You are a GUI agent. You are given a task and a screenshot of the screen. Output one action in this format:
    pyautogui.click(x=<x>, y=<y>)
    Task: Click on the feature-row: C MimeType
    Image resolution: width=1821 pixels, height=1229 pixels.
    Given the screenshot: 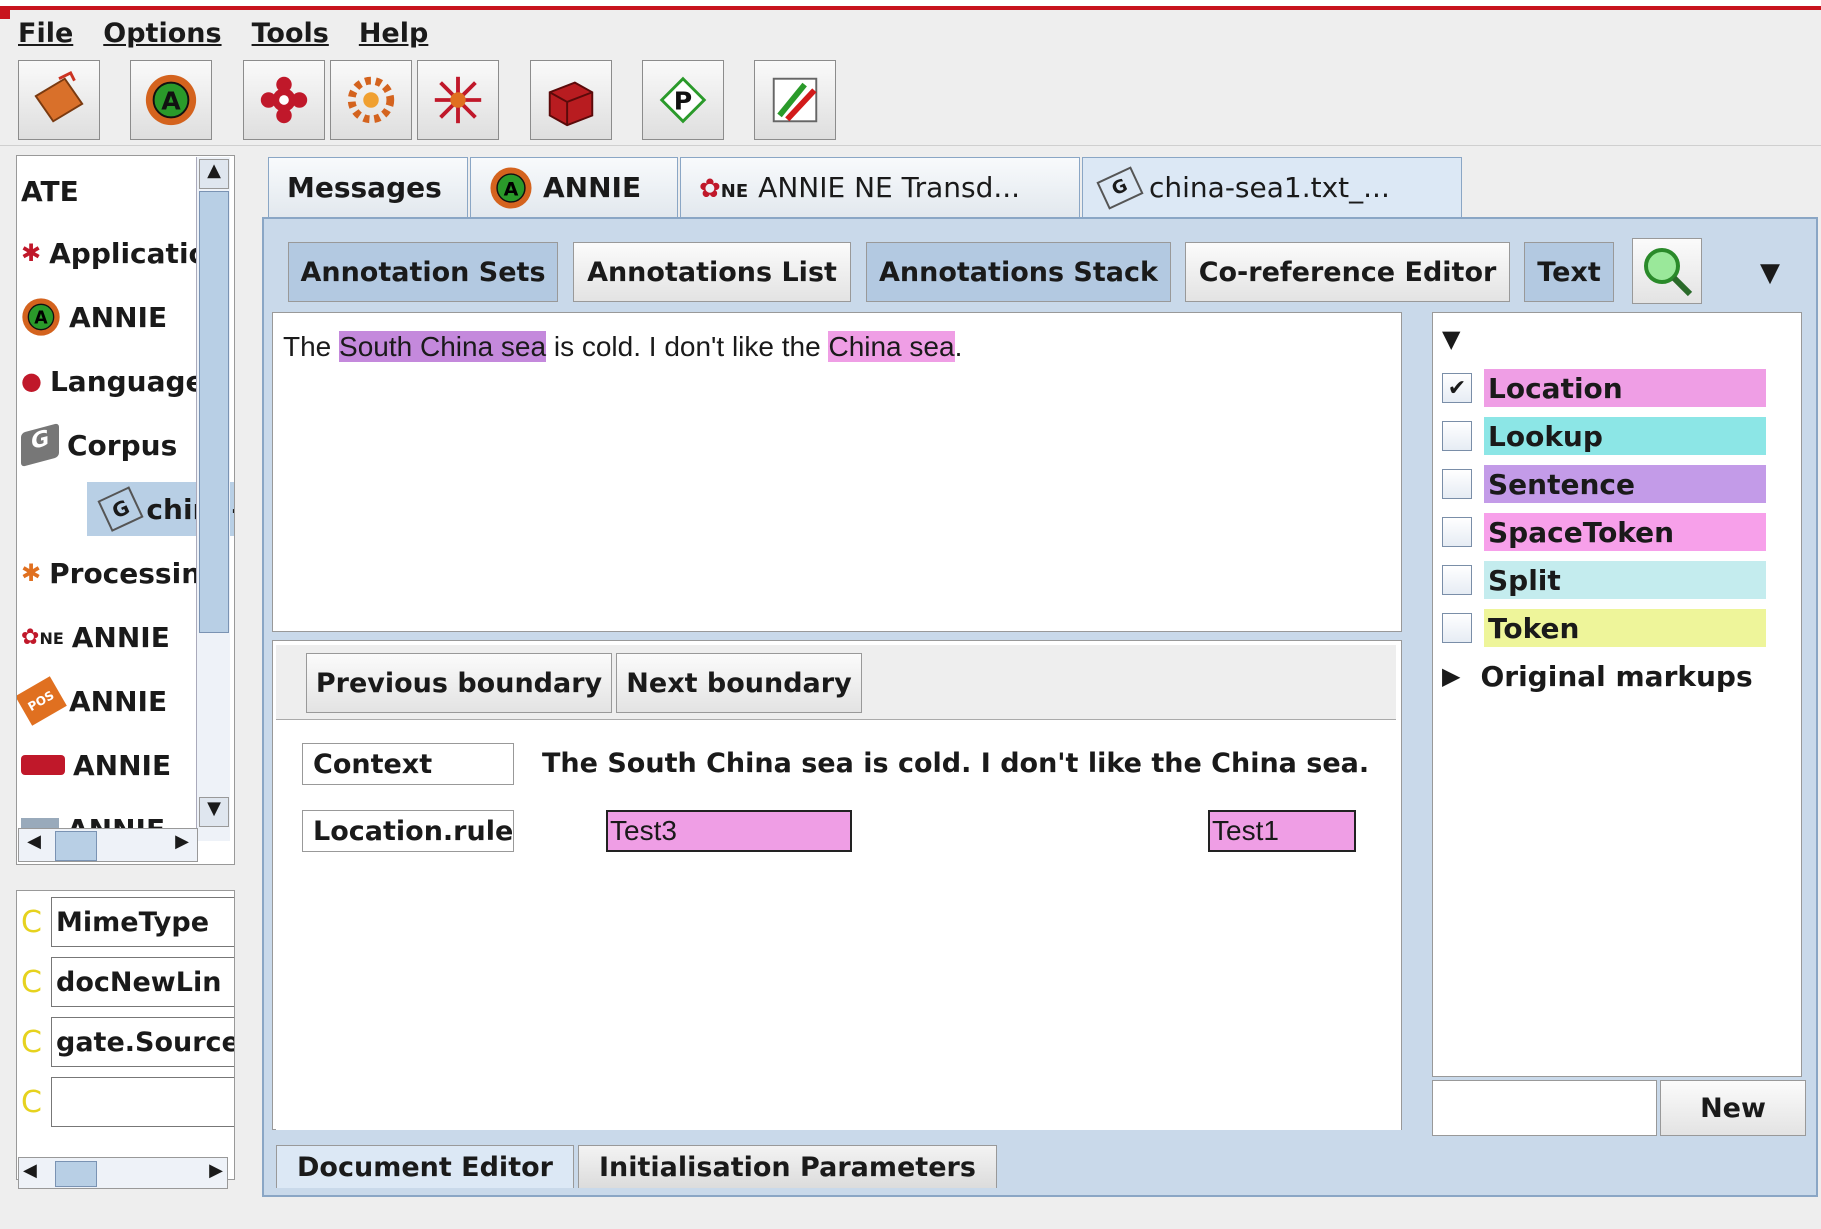 What is the action you would take?
    pyautogui.click(x=127, y=922)
    